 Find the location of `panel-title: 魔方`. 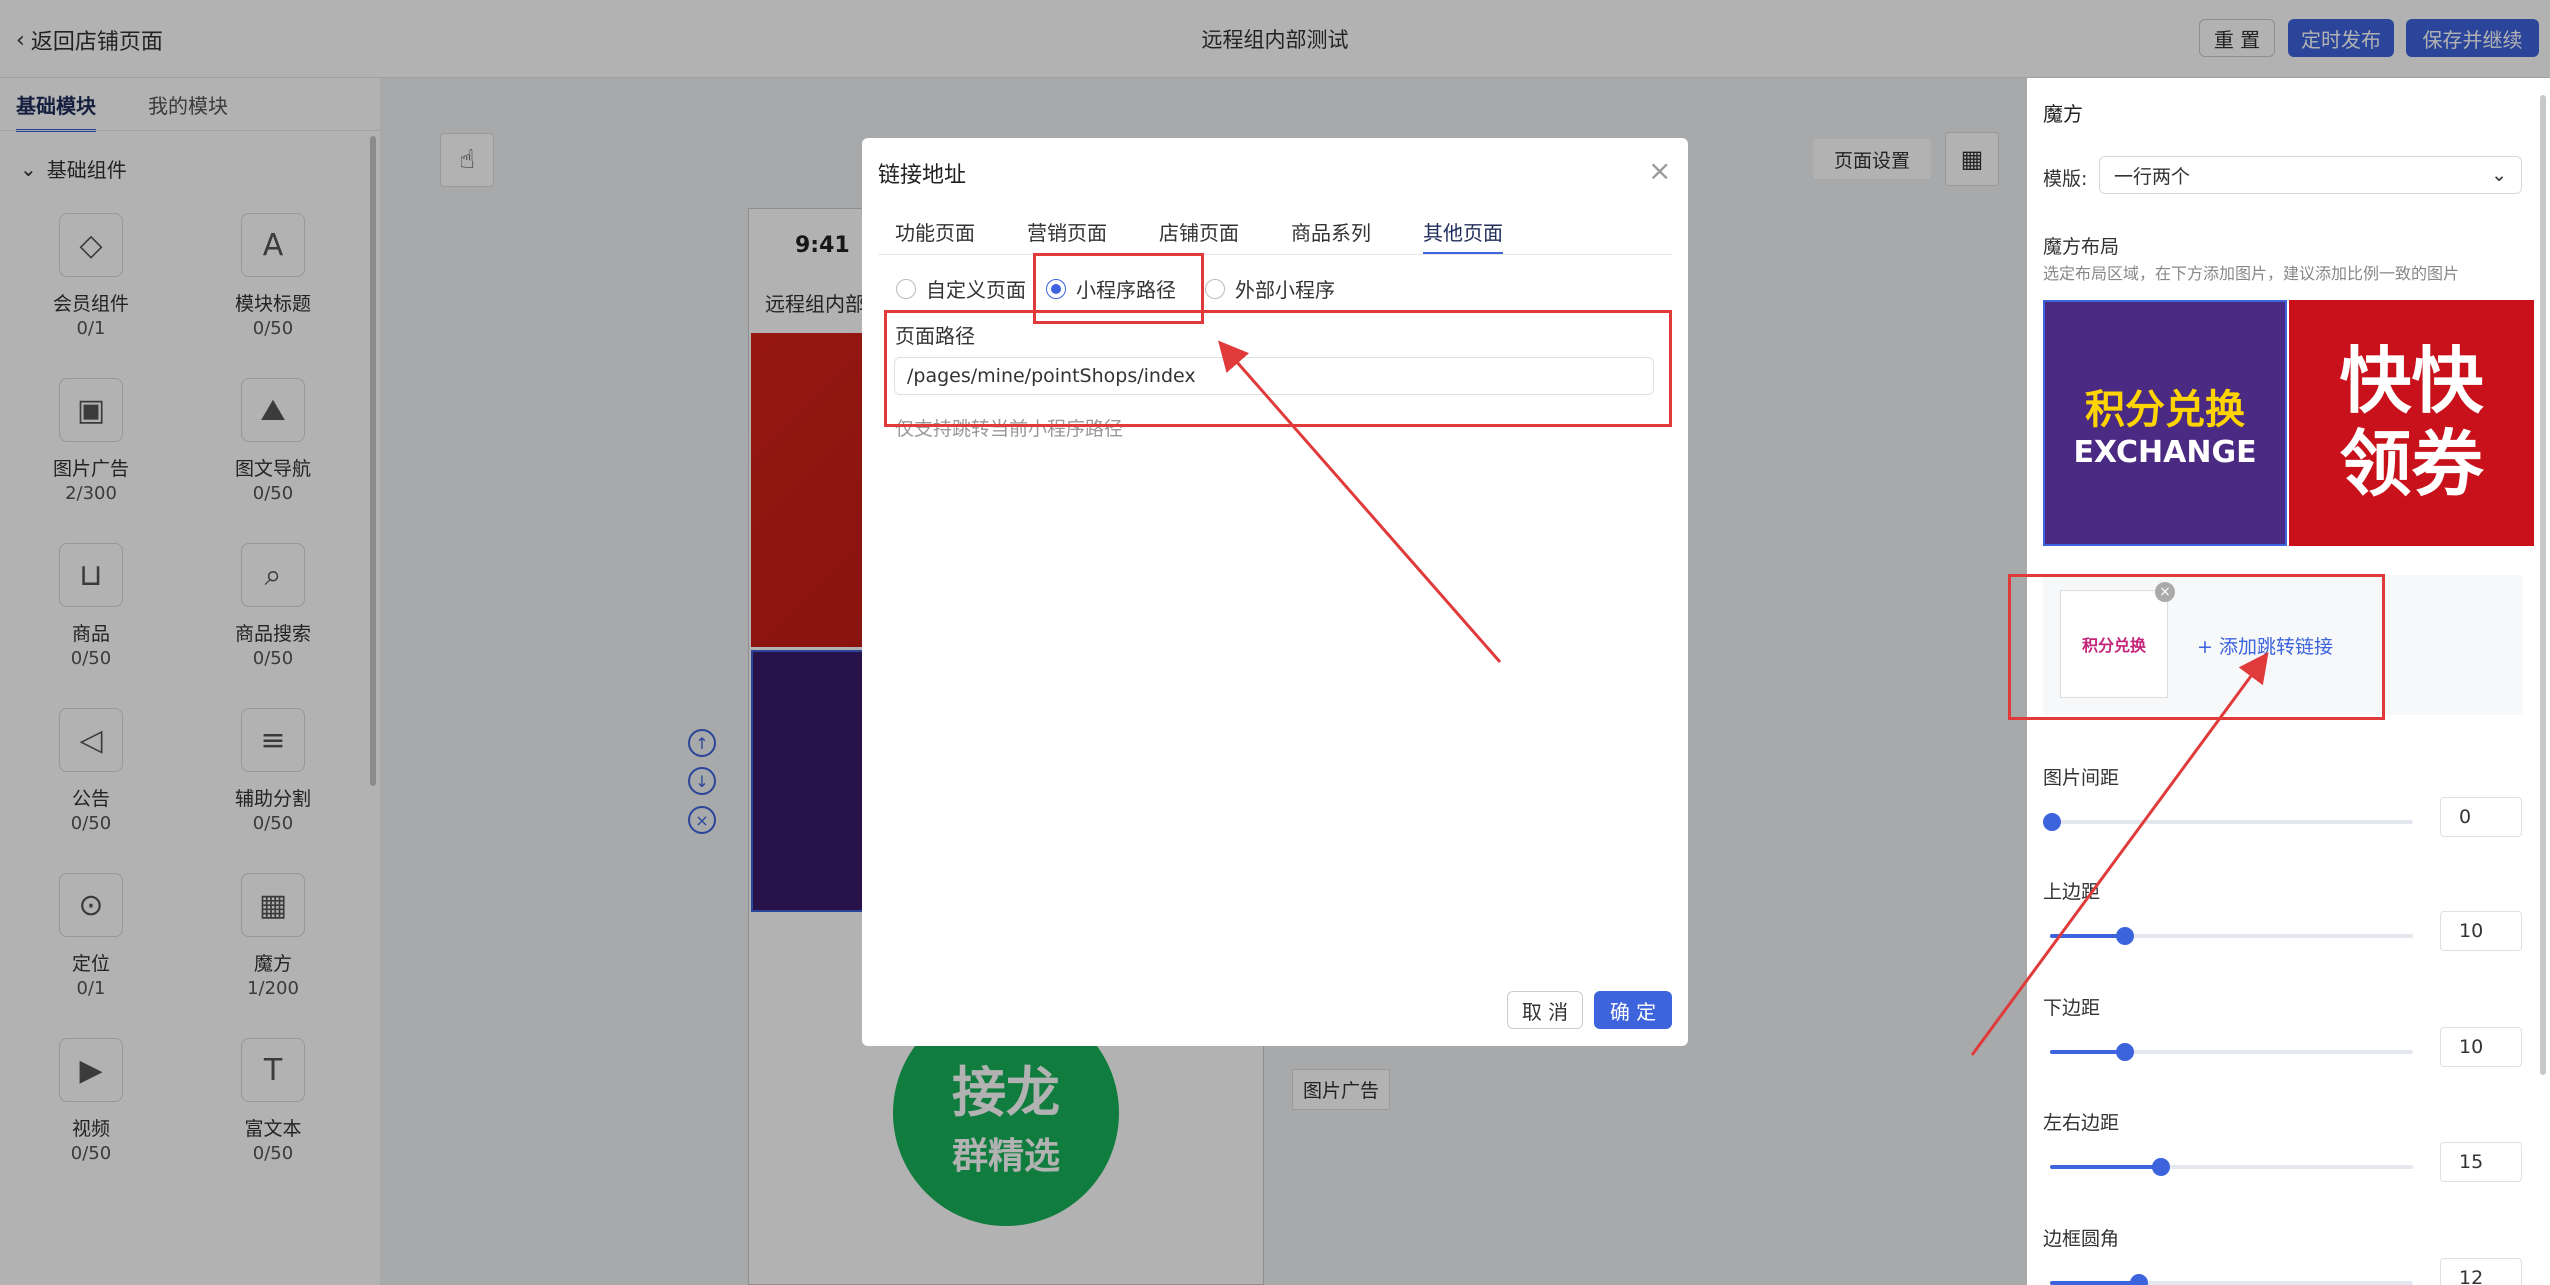

panel-title: 魔方 is located at coordinates (2063, 114).